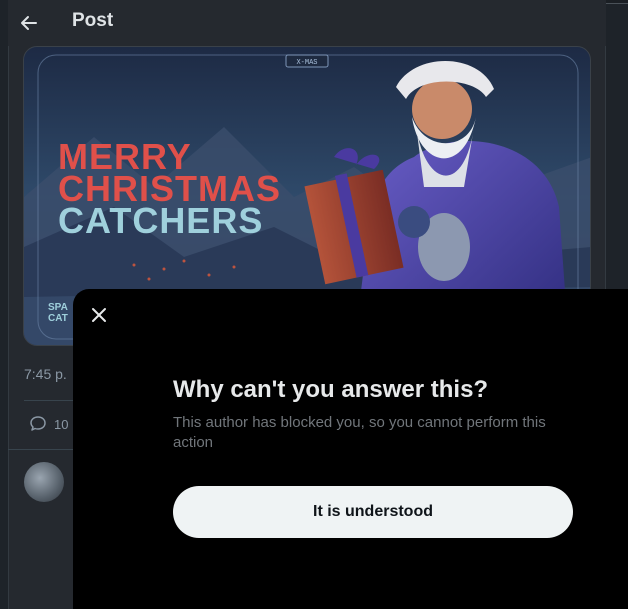  I want to click on corner-text-2: CAT, so click(58, 318).